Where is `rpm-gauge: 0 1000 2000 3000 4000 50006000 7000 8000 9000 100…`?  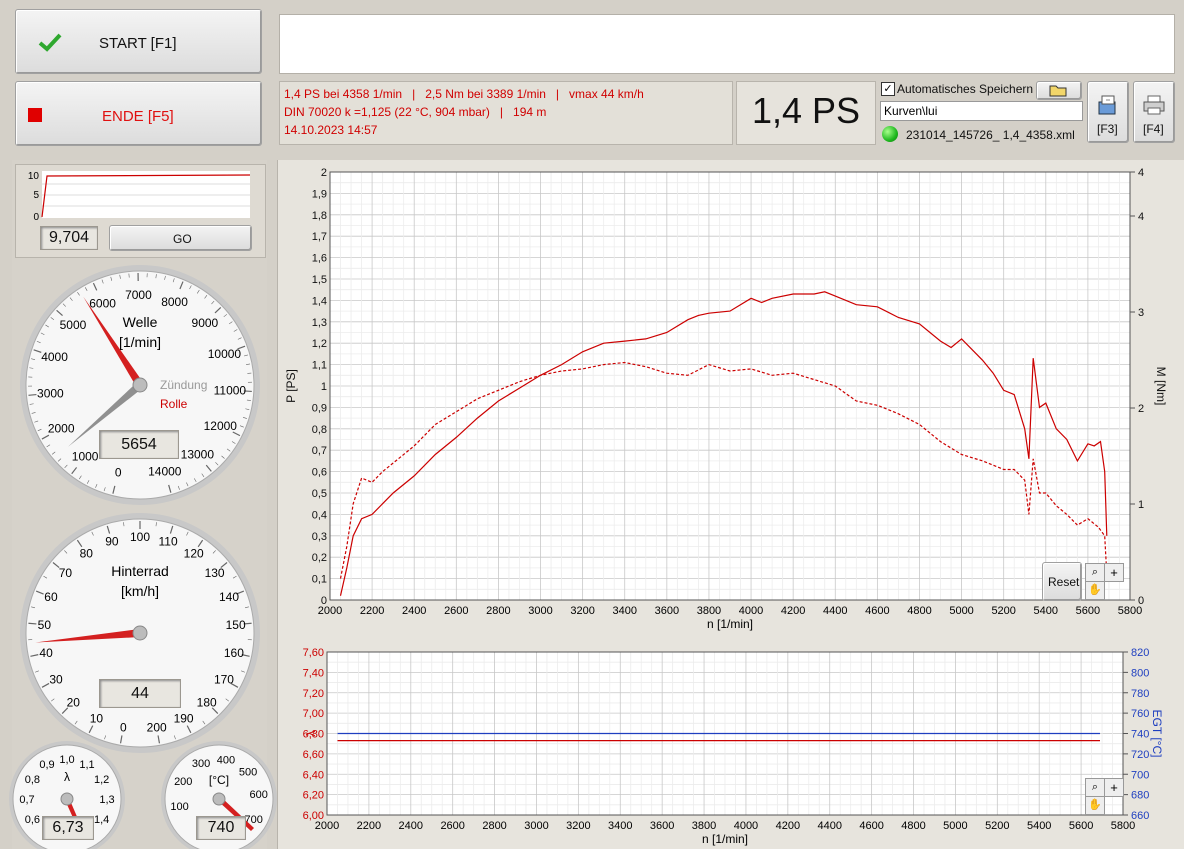 rpm-gauge: 0 1000 2000 3000 4000 50006000 7000 8000 9000 100… is located at coordinates (140, 385).